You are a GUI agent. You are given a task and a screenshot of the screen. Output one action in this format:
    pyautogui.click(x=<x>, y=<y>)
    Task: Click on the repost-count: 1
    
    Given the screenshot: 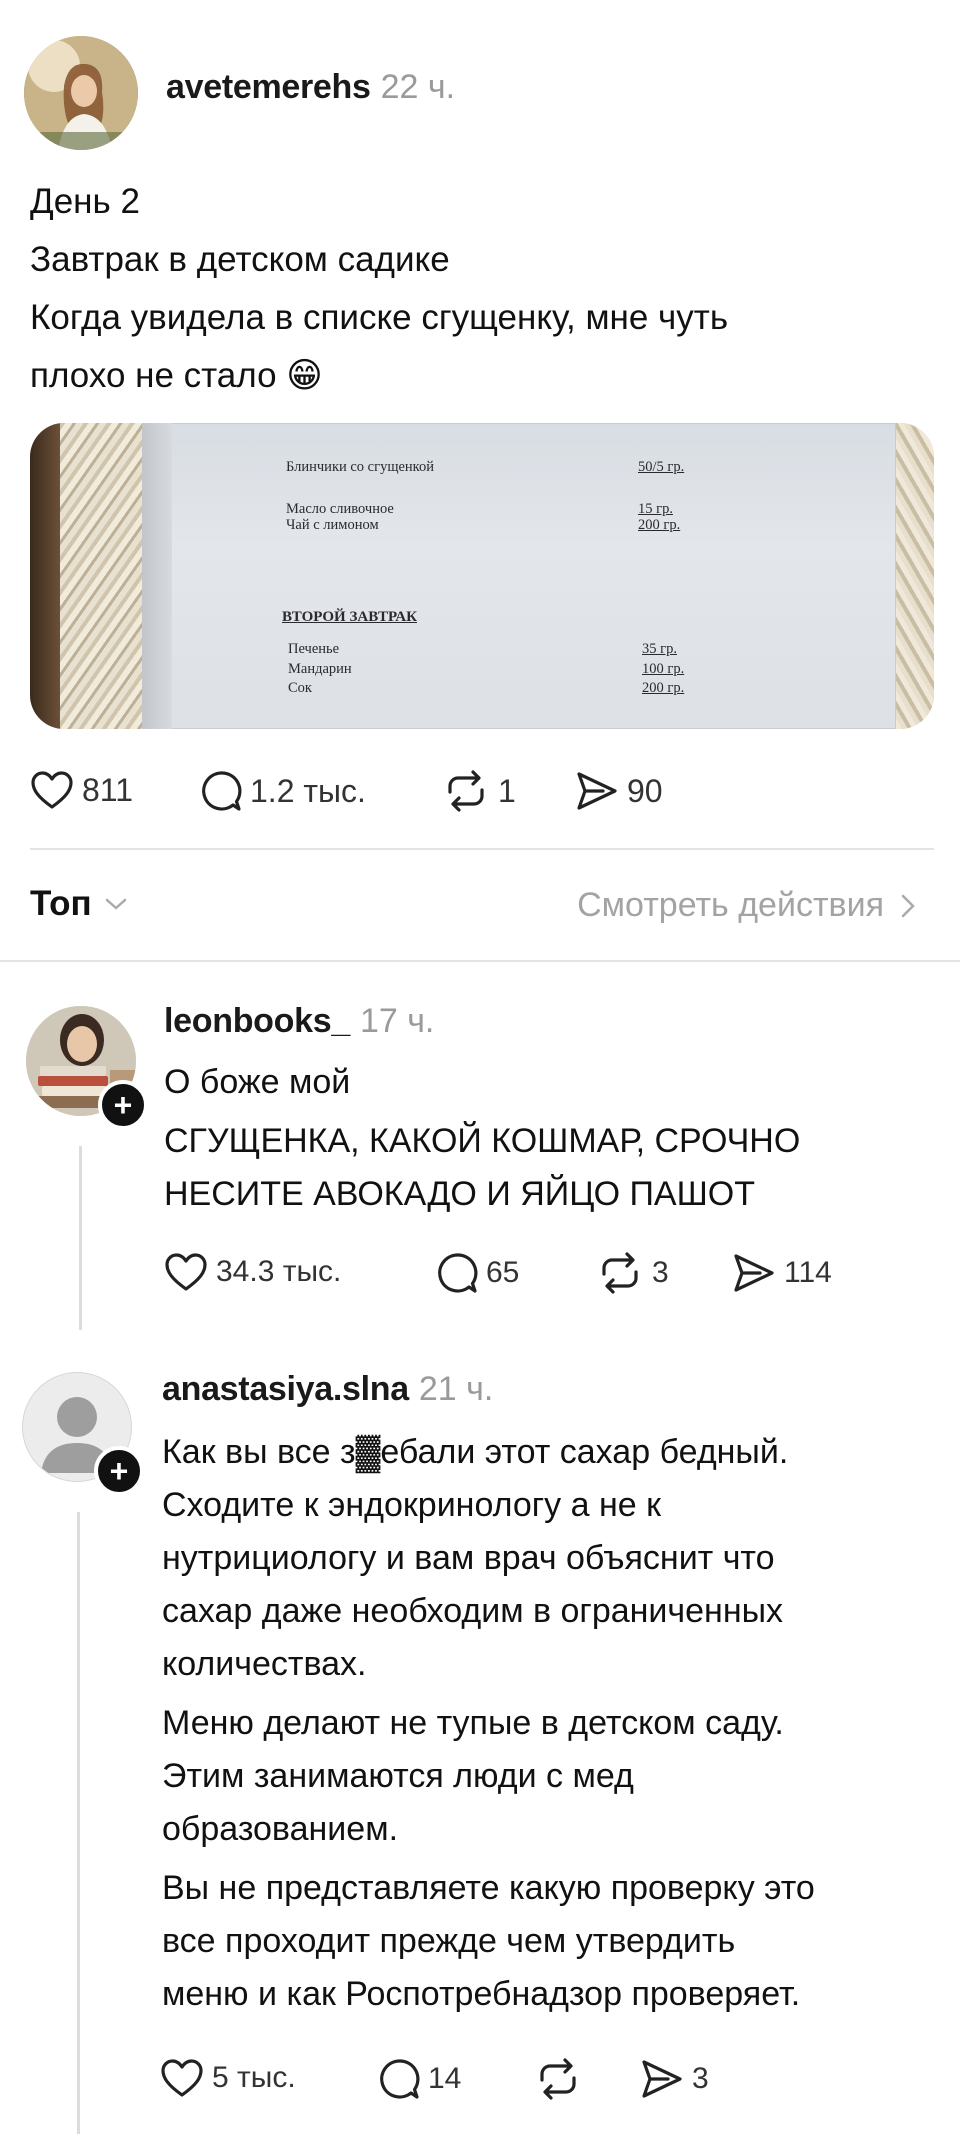 What is the action you would take?
    pyautogui.click(x=507, y=790)
    